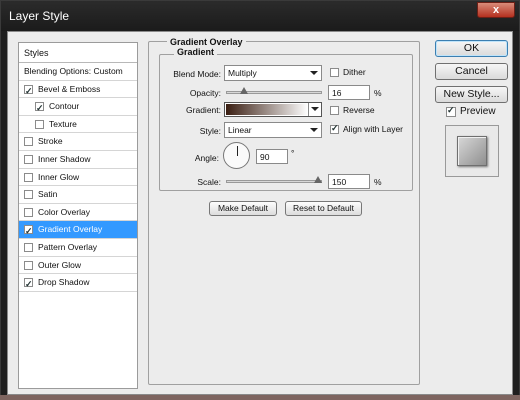 The image size is (520, 400). I want to click on opacity-label: Opacity:, so click(205, 93).